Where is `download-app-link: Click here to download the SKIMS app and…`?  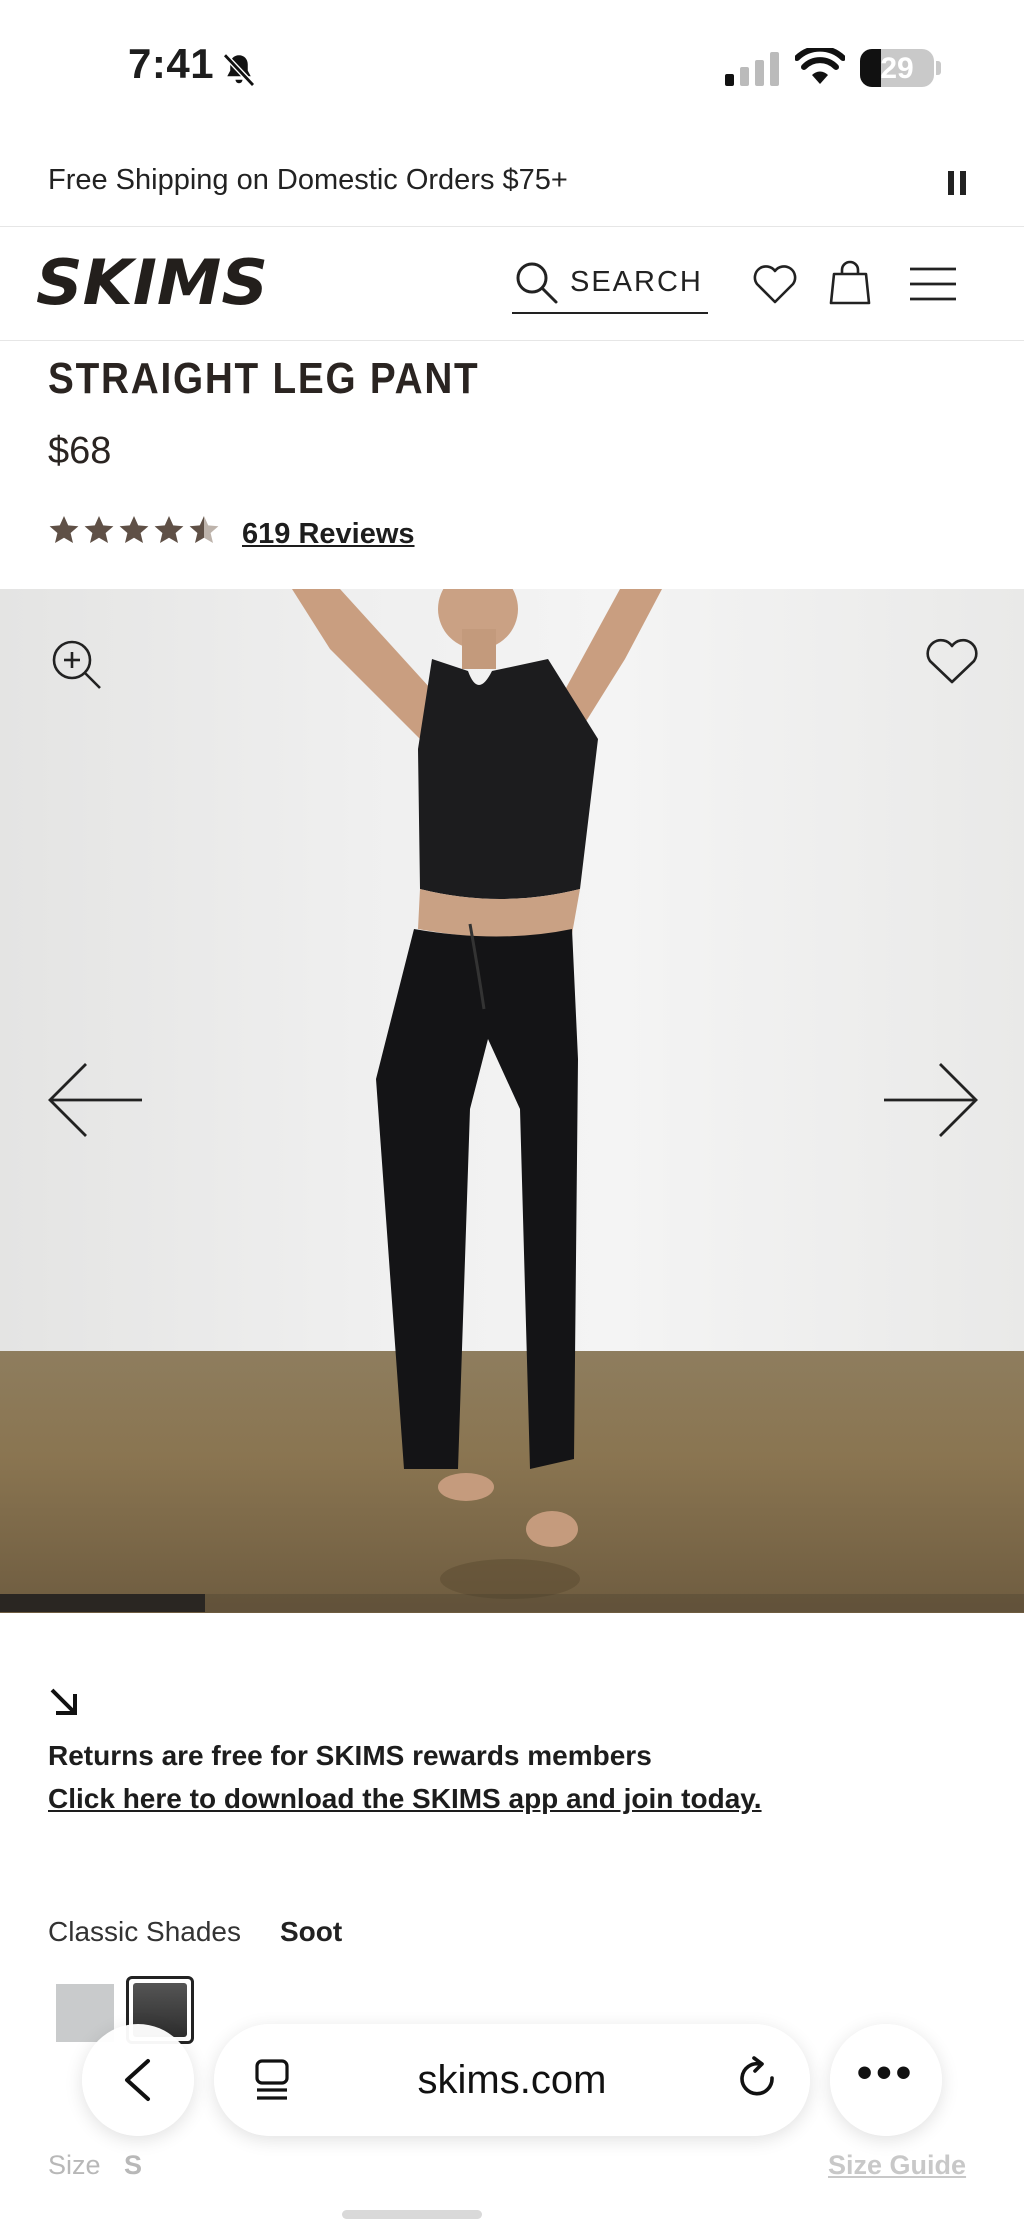
download-app-link: Click here to download the SKIMS app and… is located at coordinates (405, 1799).